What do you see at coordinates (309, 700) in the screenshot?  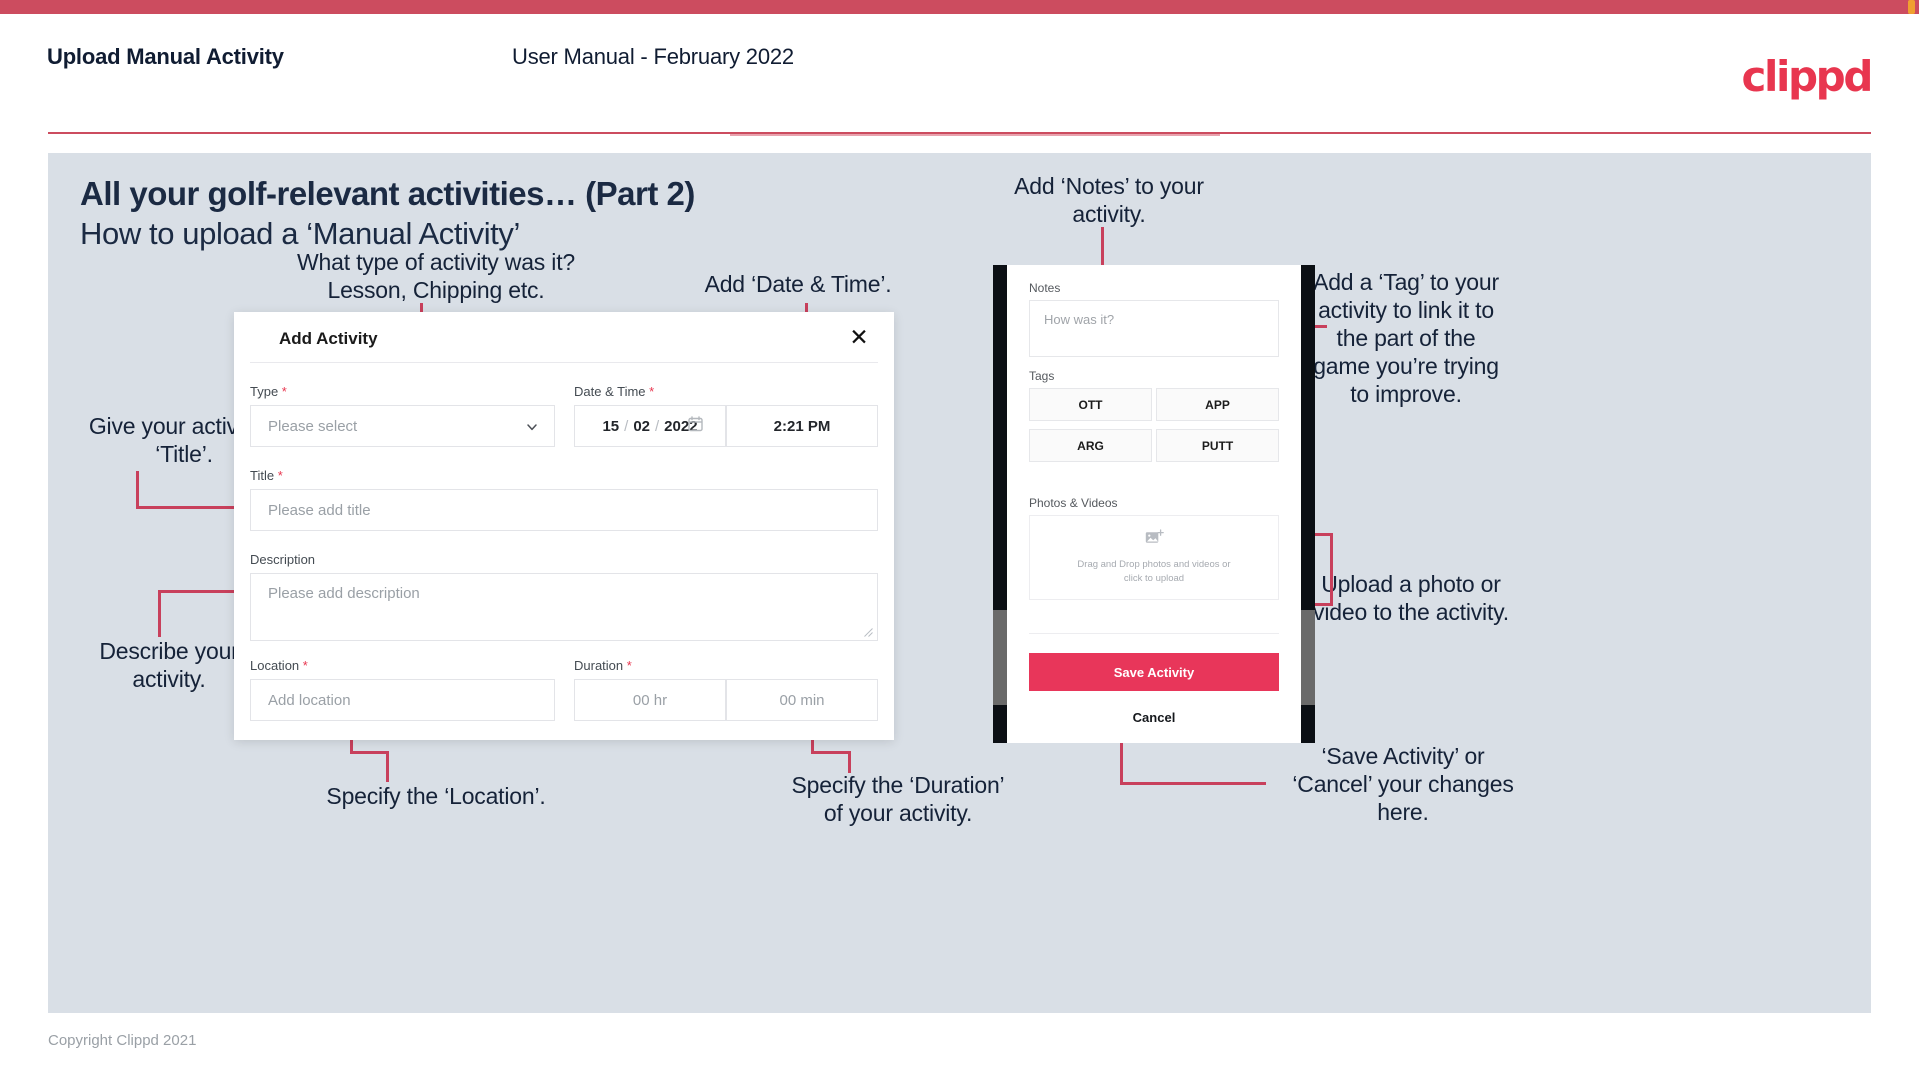 I see `location-placeholder: Add location` at bounding box center [309, 700].